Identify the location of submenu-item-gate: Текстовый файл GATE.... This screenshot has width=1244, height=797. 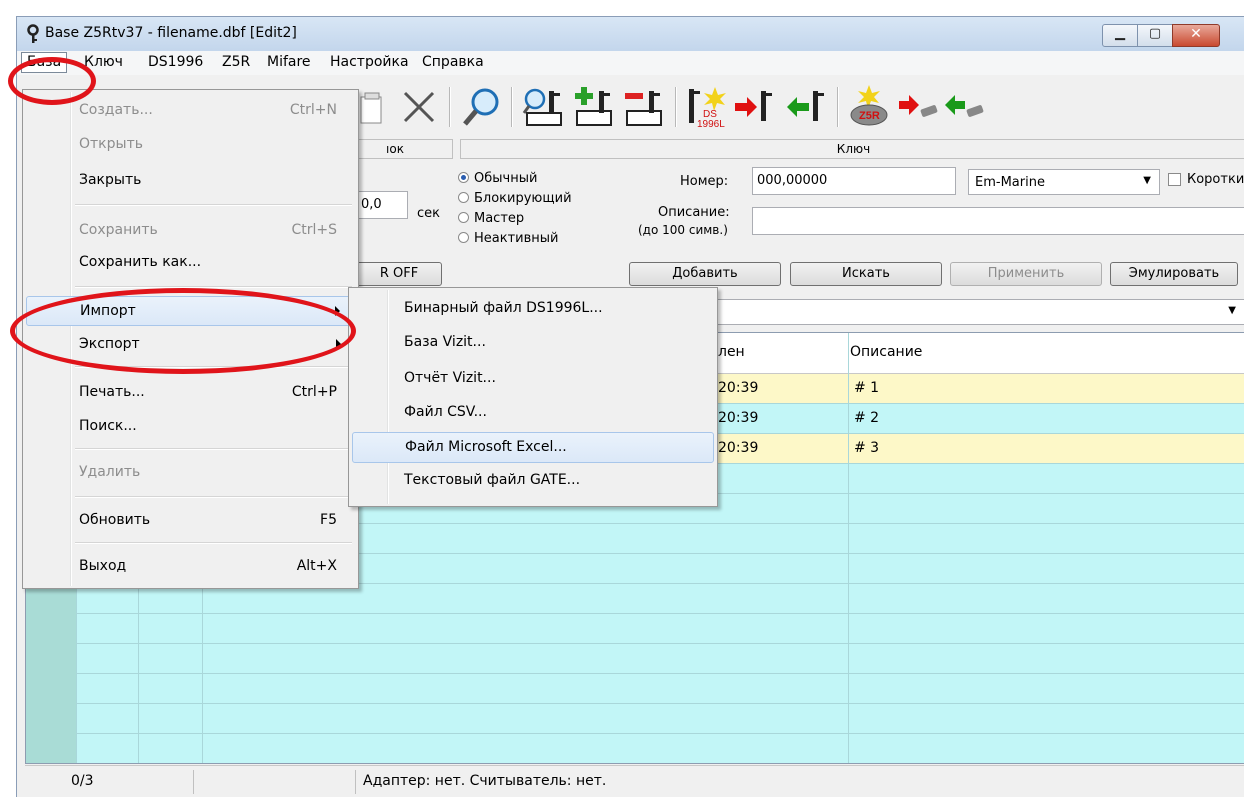
(533, 481).